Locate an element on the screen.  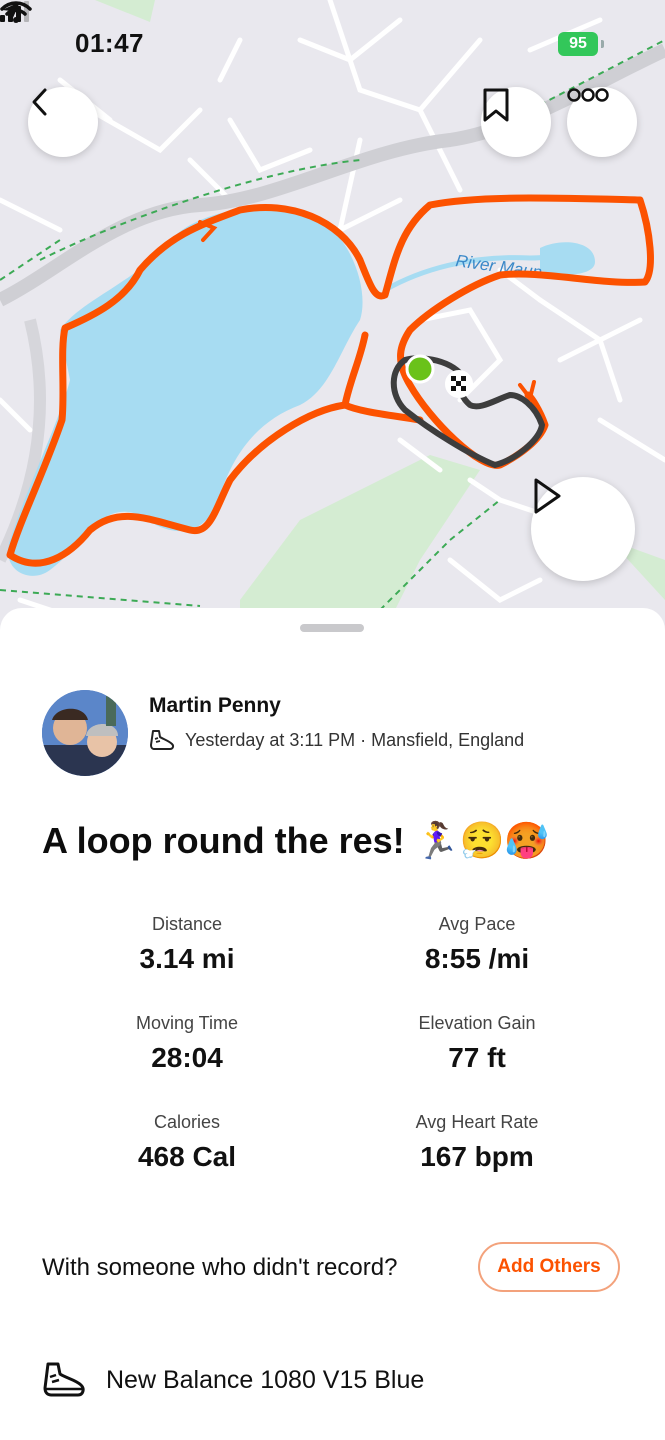
stat-value: 28:04 is located at coordinates (187, 1057).